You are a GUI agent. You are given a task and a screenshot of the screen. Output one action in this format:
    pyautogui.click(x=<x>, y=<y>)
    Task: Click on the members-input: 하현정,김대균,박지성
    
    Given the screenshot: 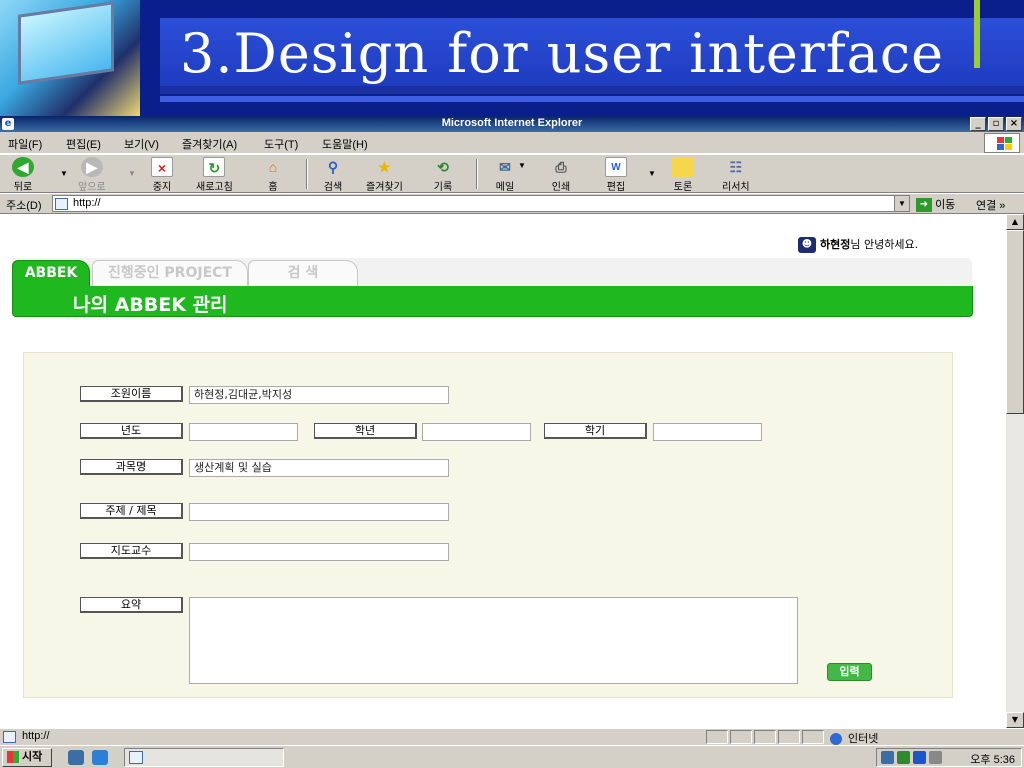 What is the action you would take?
    pyautogui.click(x=319, y=395)
    